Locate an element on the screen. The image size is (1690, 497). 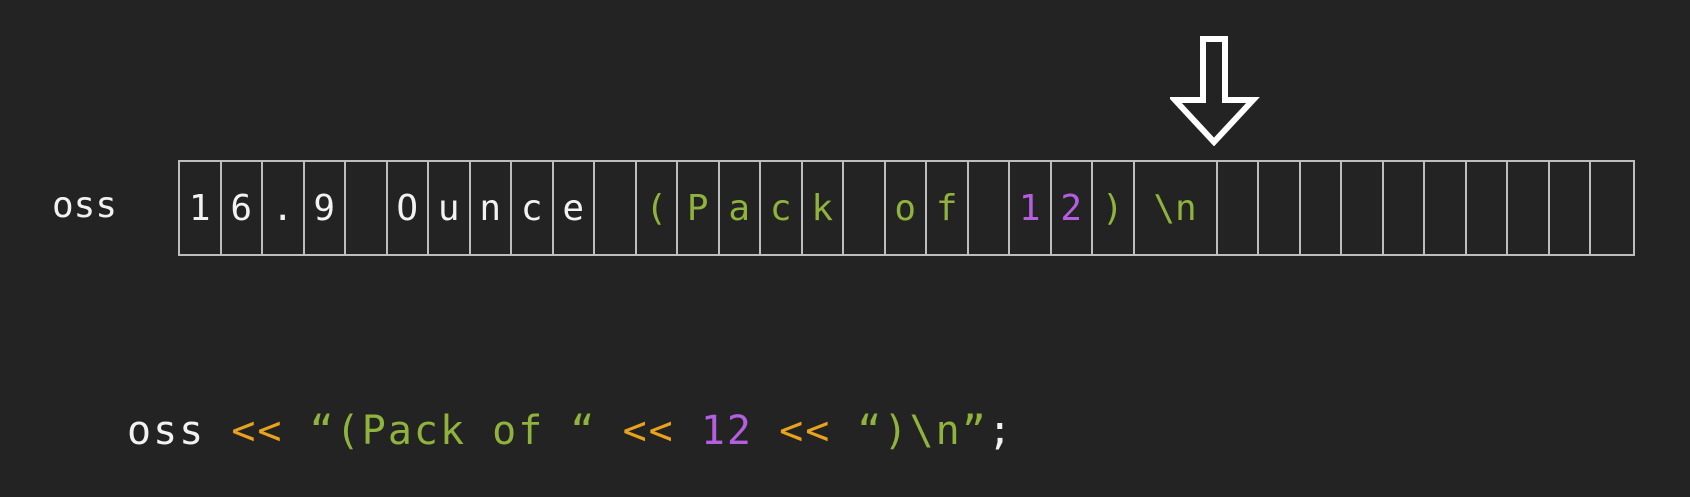
buffer-cell: O is located at coordinates (408, 208).